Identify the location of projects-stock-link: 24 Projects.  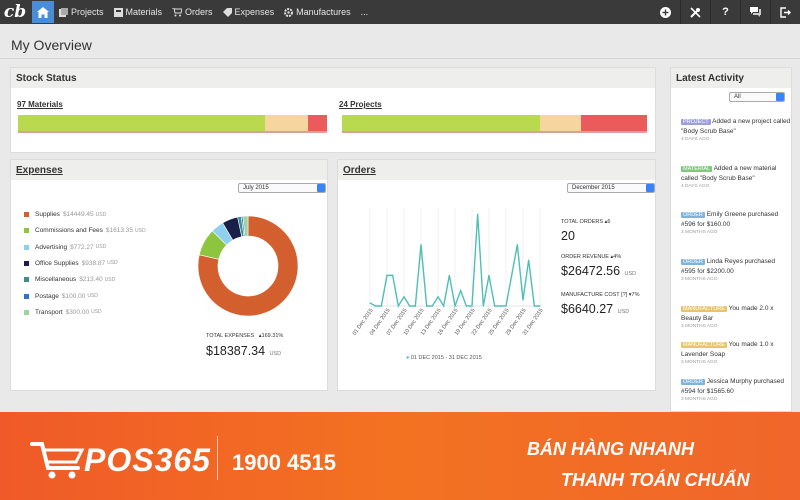
(360, 104).